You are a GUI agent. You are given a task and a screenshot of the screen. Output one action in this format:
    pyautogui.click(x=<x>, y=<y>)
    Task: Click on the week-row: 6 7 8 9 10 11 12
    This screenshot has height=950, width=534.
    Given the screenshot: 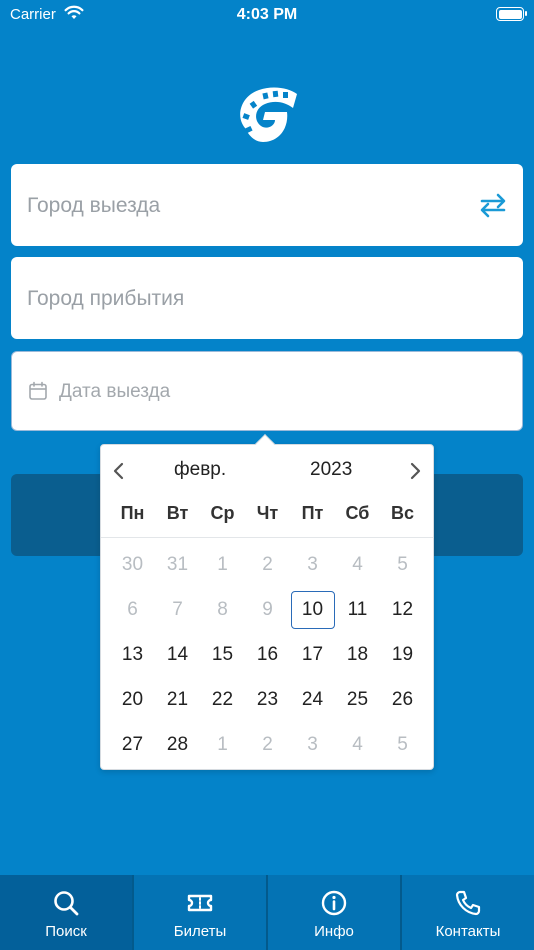 What is the action you would take?
    pyautogui.click(x=267, y=609)
    